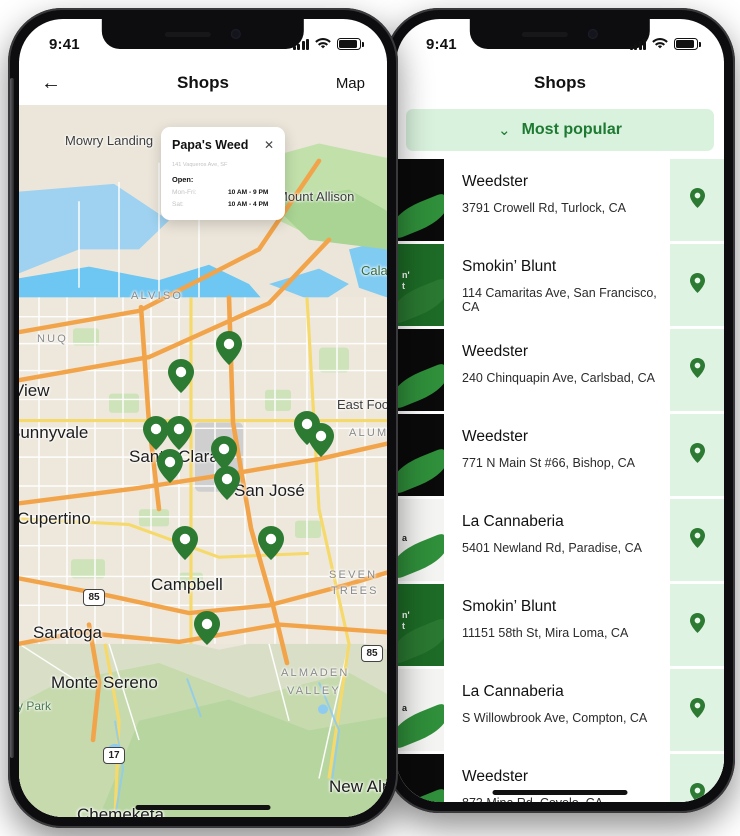 The height and width of the screenshot is (836, 740). I want to click on shop-address: 11151 58th St, Mira Loma, CA, so click(545, 633).